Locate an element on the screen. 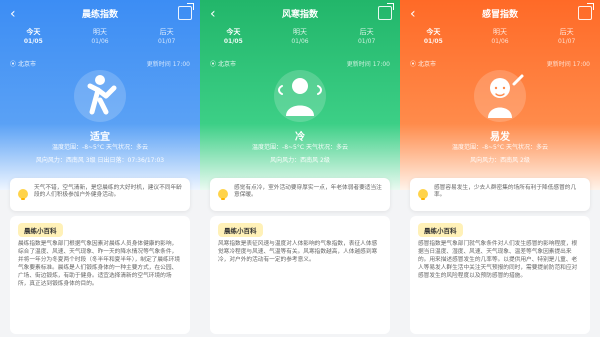  top-bar: ‹ 感冒指数 is located at coordinates (500, 14).